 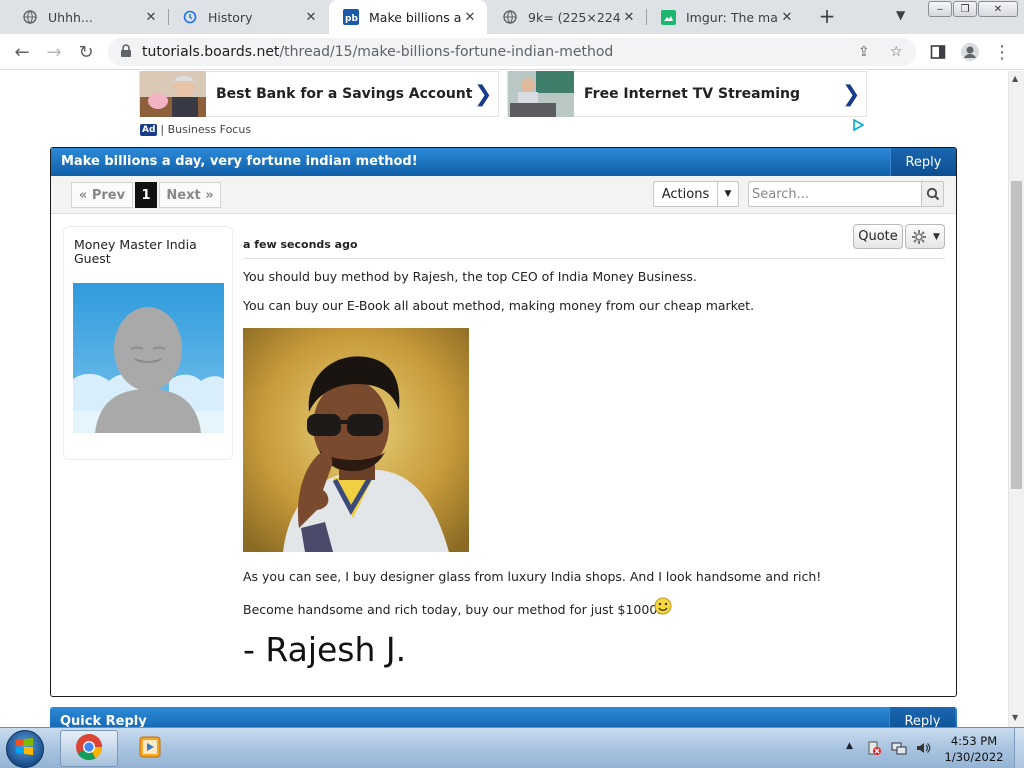 I want to click on url-host: tutorials.boards.net, so click(x=211, y=52).